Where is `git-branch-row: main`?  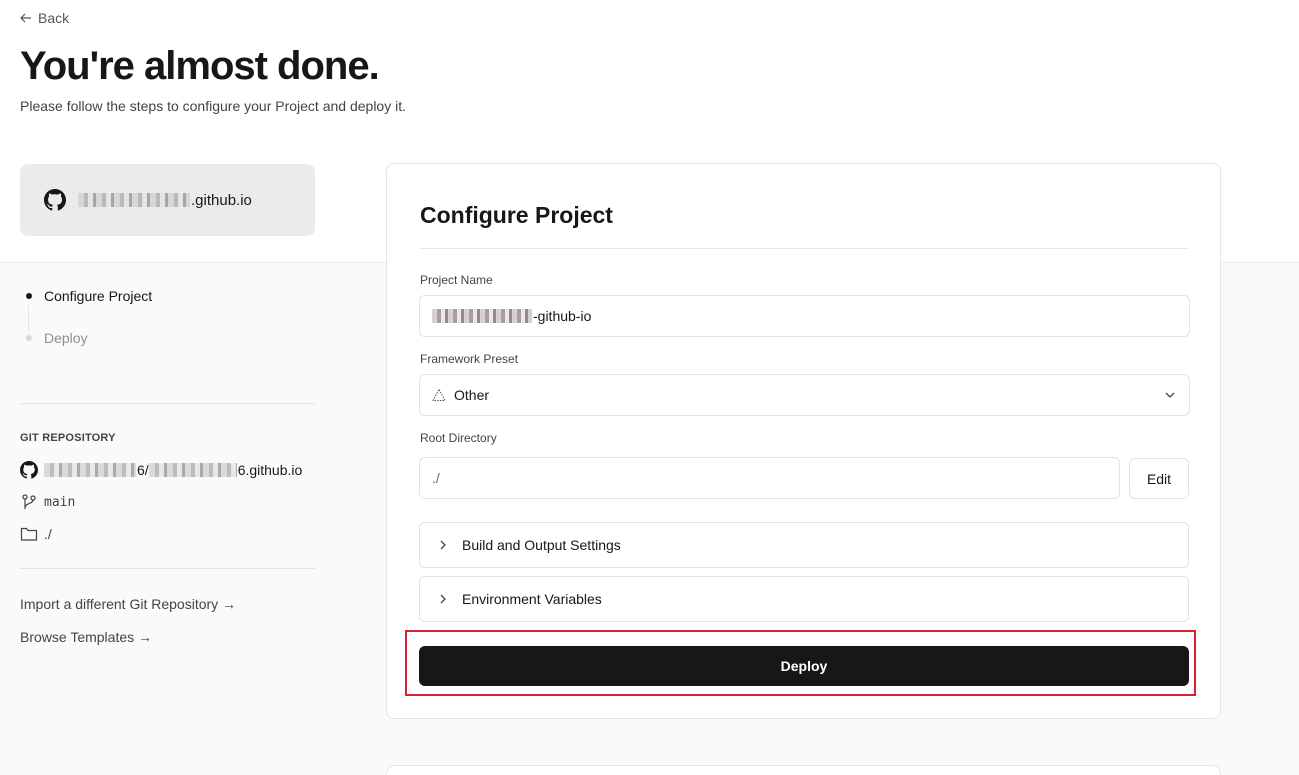 git-branch-row: main is located at coordinates (47, 502).